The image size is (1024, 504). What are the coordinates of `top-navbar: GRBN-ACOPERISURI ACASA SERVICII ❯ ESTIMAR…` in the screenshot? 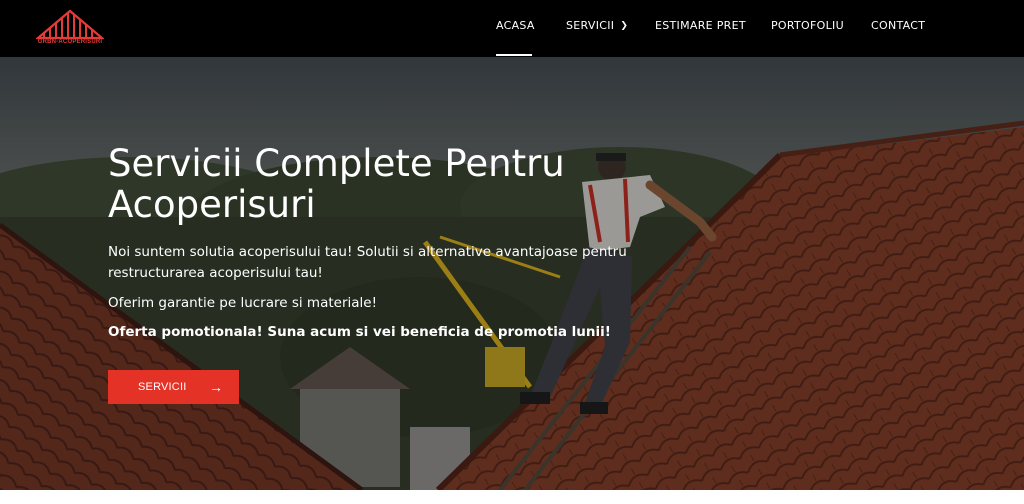 It's located at (512, 28).